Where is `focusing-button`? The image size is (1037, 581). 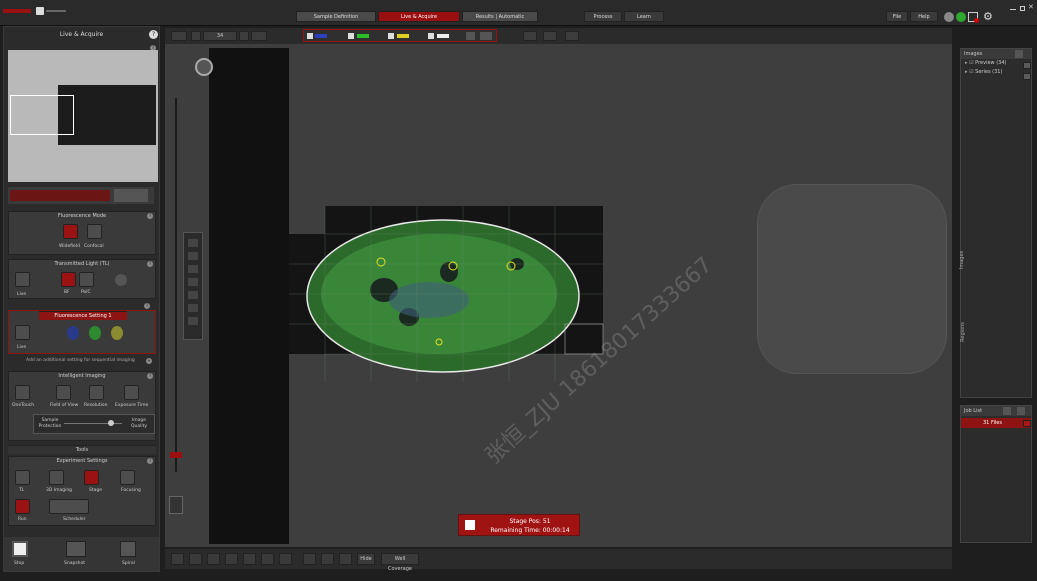
focusing-button is located at coordinates (127, 477).